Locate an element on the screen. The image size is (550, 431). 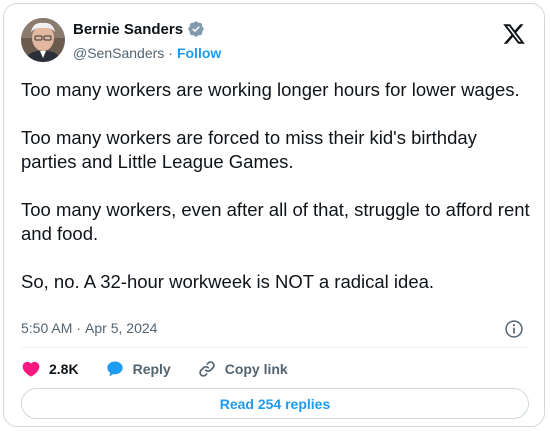
copy-link-button: Copy link is located at coordinates (242, 369).